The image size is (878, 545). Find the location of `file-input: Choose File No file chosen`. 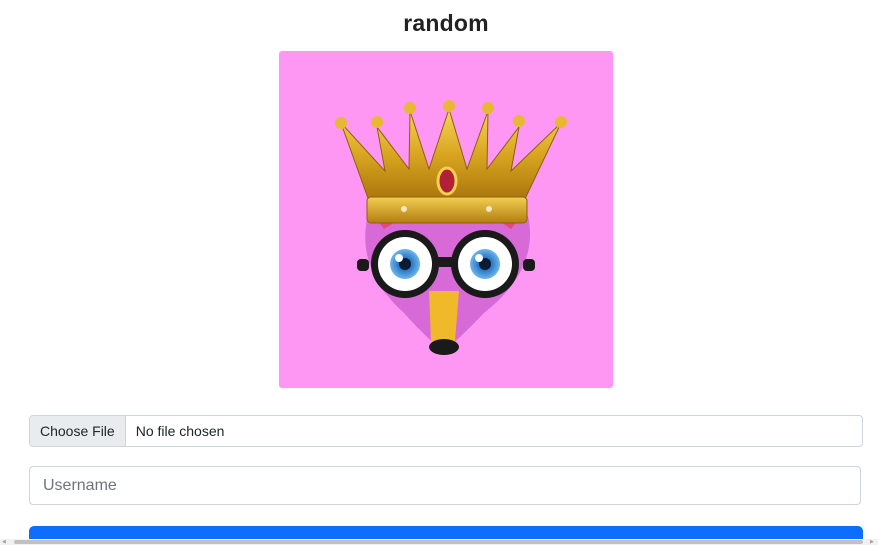

file-input: Choose File No file chosen is located at coordinates (446, 431).